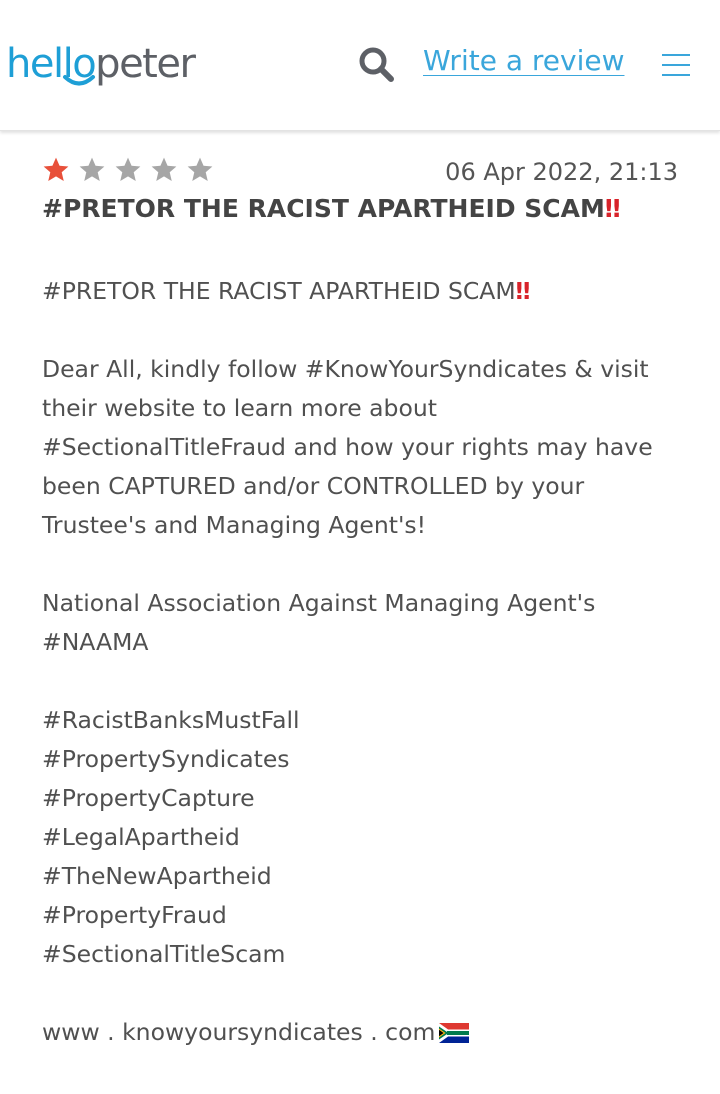  I want to click on review-body-website: www . knowyoursyndicates . com, so click(362, 1032).